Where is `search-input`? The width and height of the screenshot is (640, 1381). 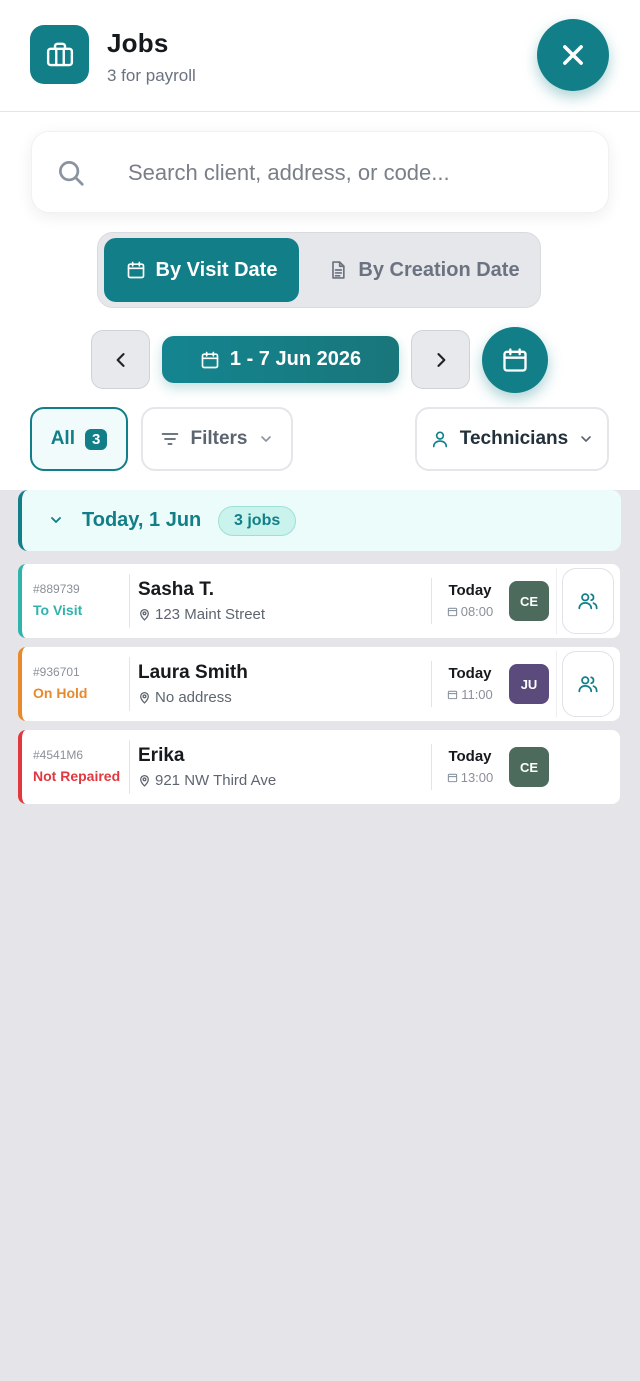
search-input is located at coordinates (358, 173).